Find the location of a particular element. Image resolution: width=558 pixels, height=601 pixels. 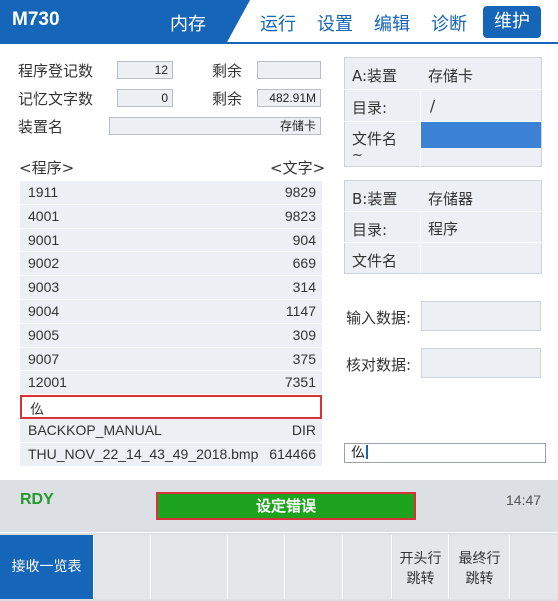

device-name-value: 存储卡 is located at coordinates (215, 126).